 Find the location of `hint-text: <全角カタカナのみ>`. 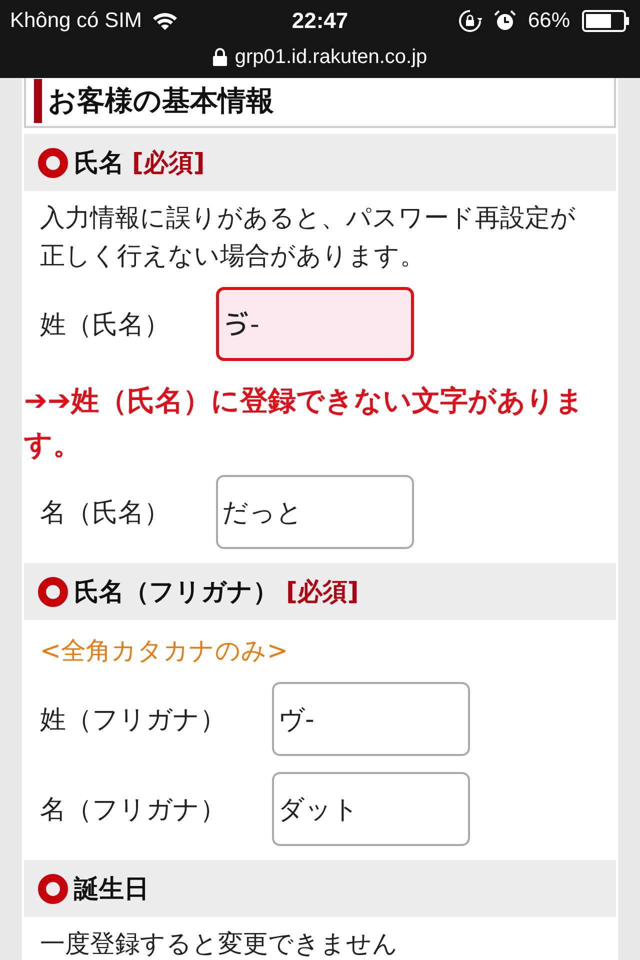

hint-text: <全角カタカナのみ> is located at coordinates (164, 651).